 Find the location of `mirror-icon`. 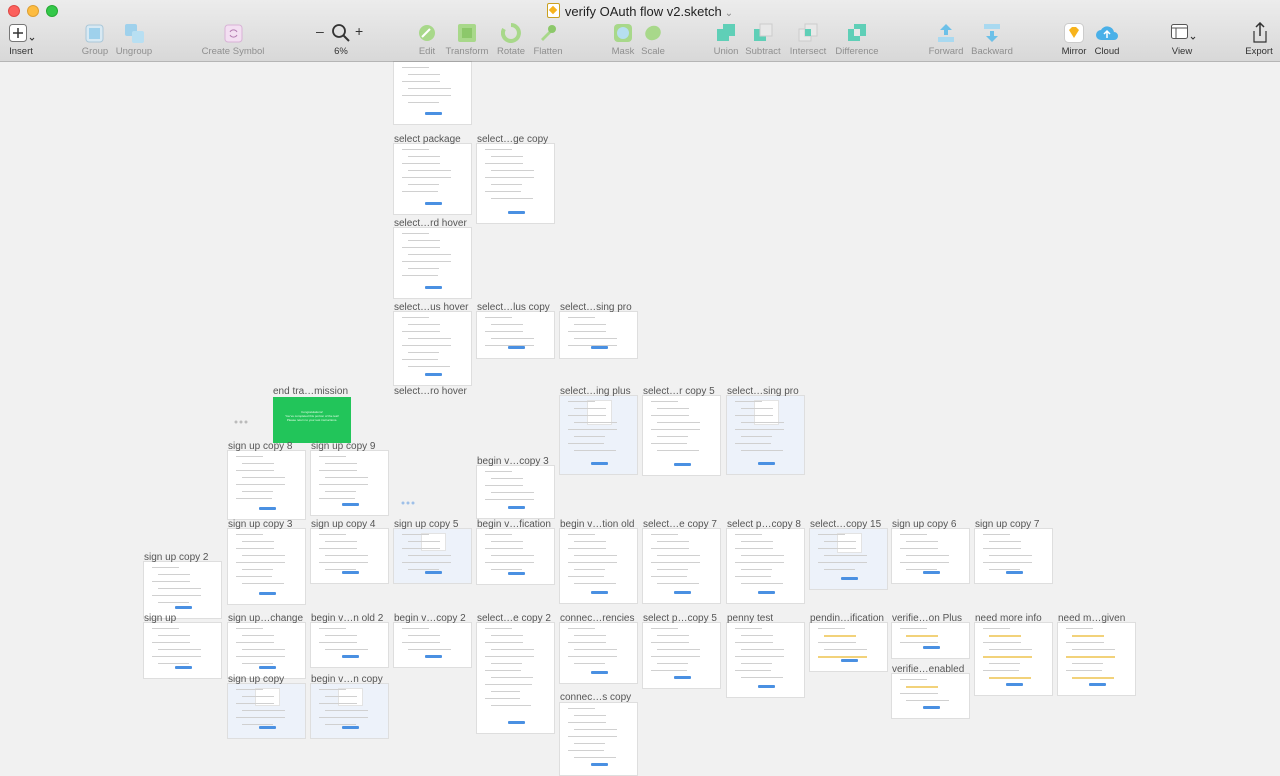

mirror-icon is located at coordinates (1074, 33).